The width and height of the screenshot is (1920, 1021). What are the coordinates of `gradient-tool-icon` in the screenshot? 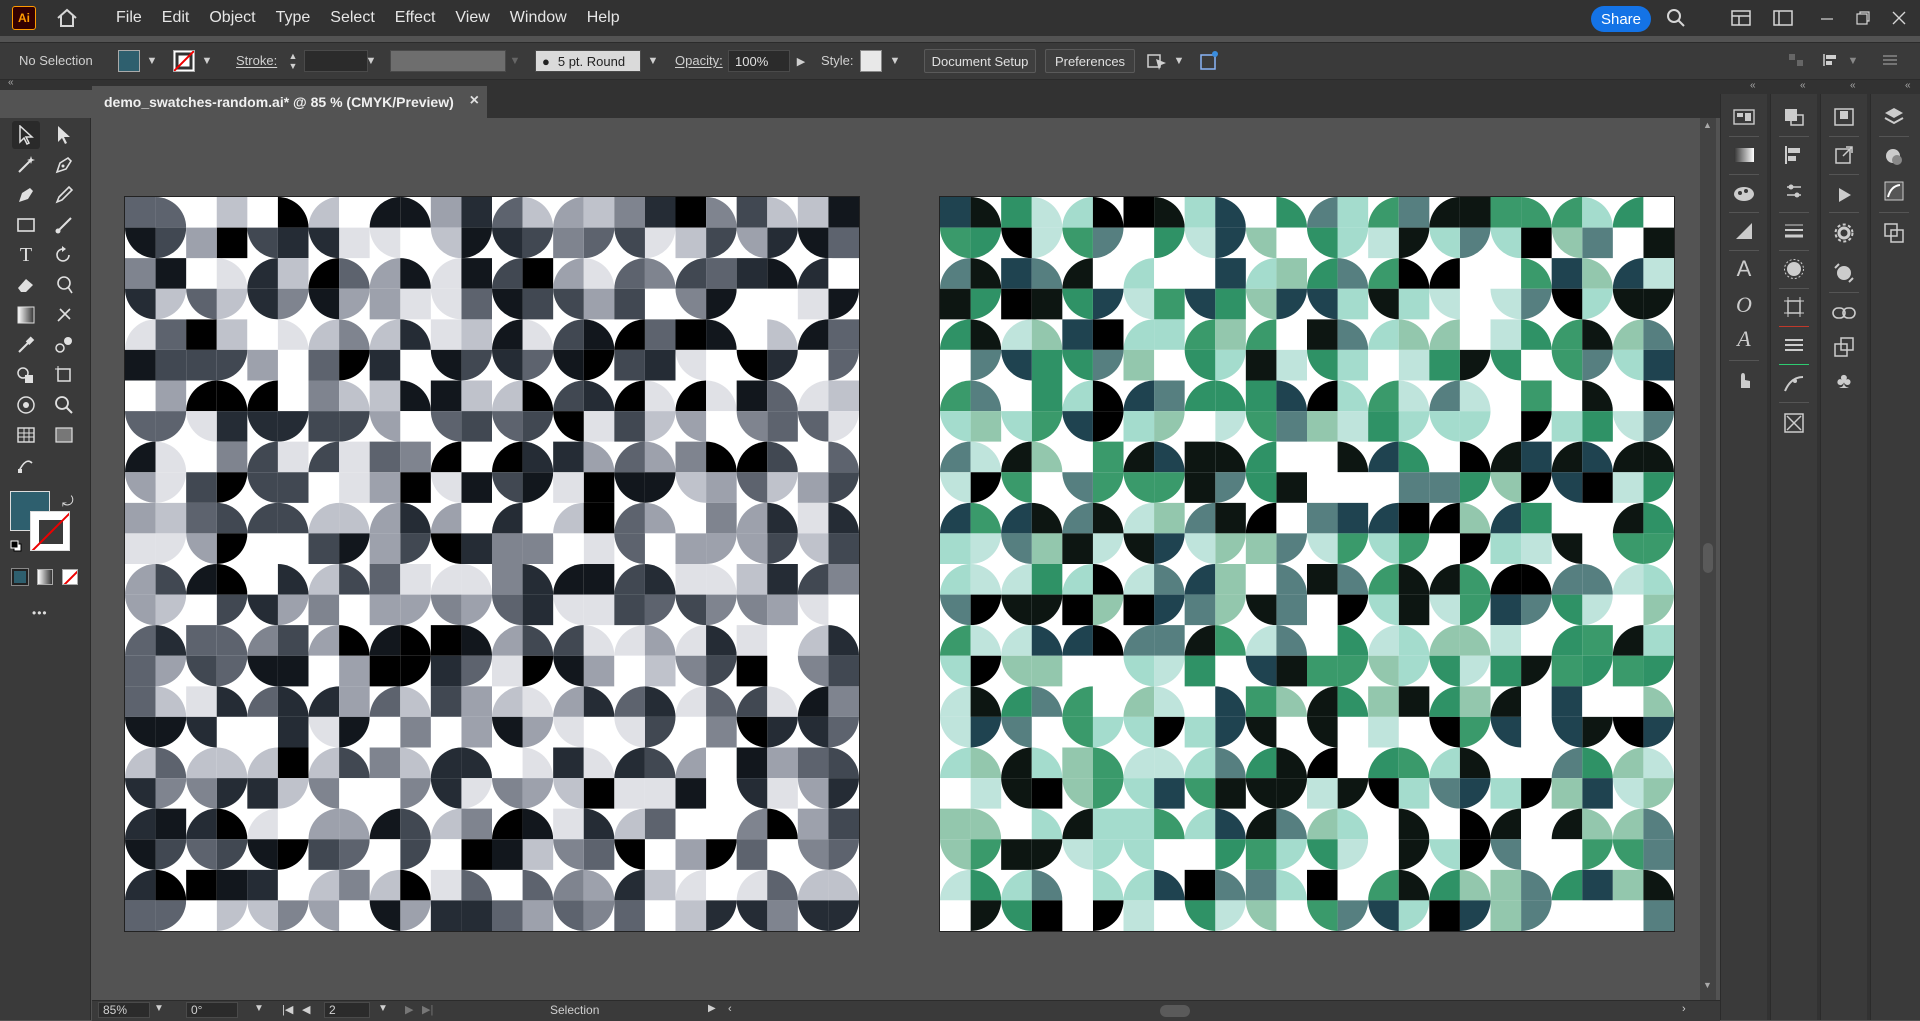 It's located at (26, 315).